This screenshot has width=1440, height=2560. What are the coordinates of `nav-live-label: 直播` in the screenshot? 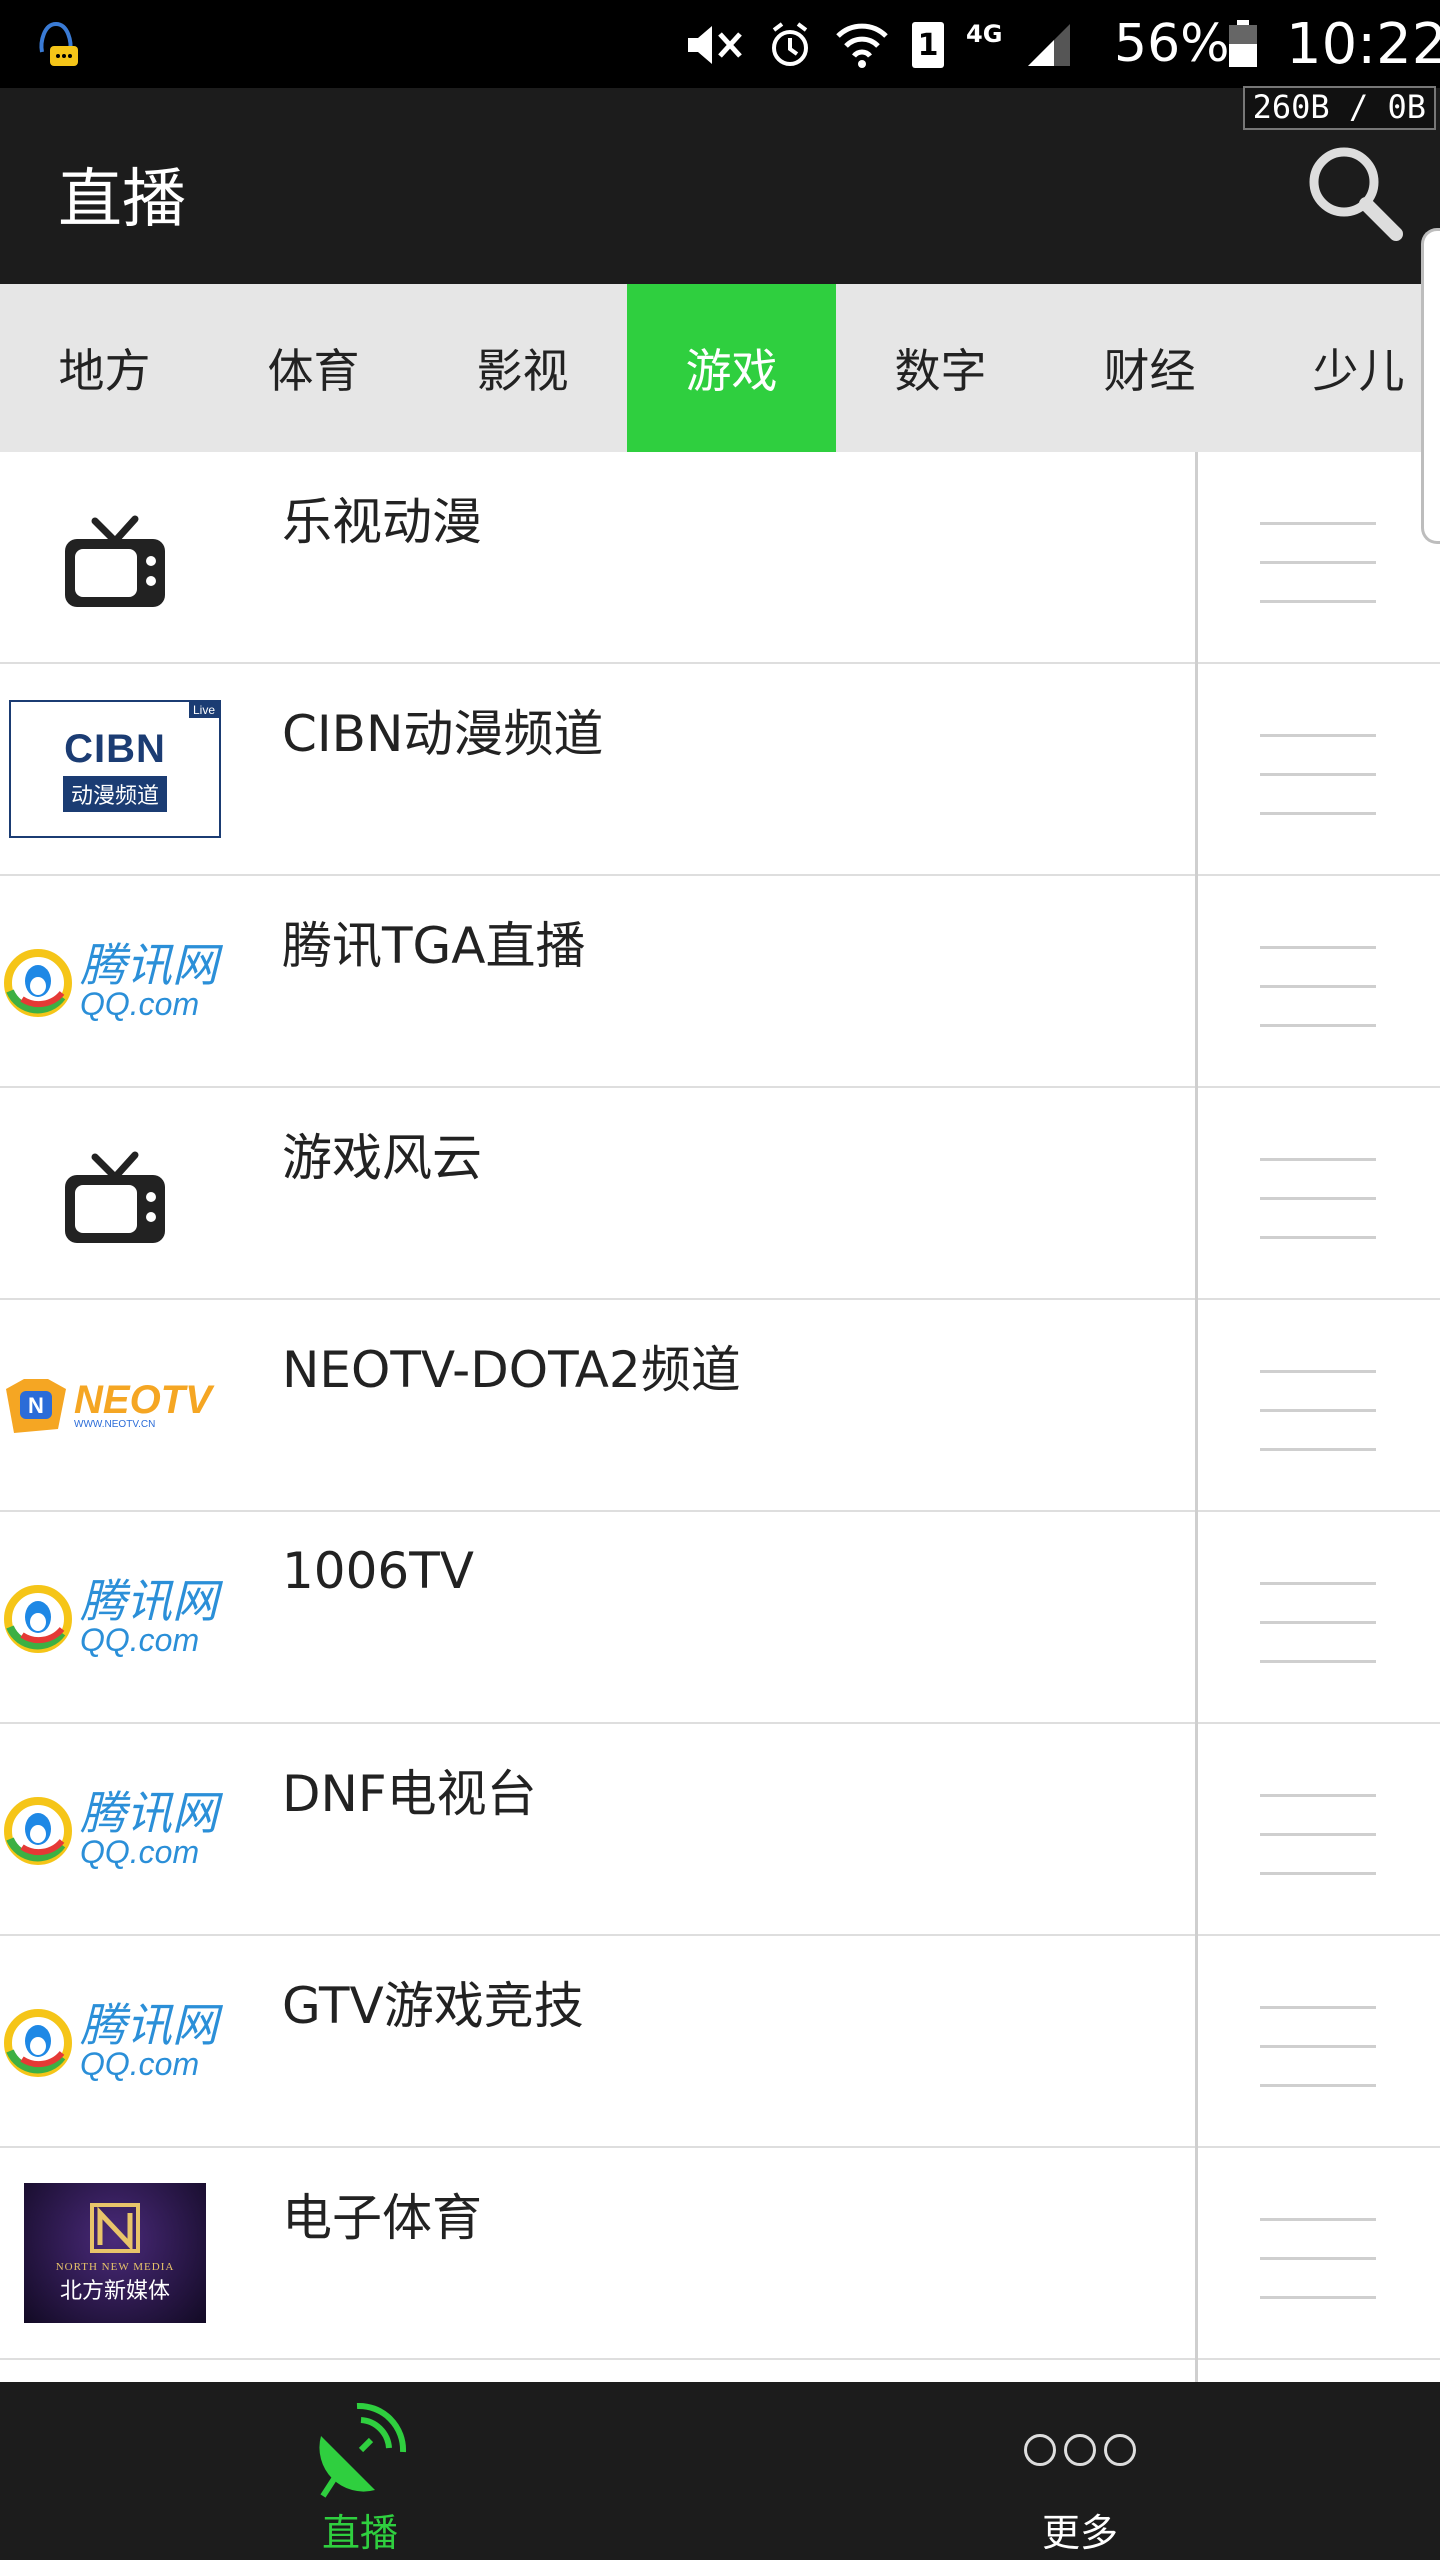 It's located at (359, 2533).